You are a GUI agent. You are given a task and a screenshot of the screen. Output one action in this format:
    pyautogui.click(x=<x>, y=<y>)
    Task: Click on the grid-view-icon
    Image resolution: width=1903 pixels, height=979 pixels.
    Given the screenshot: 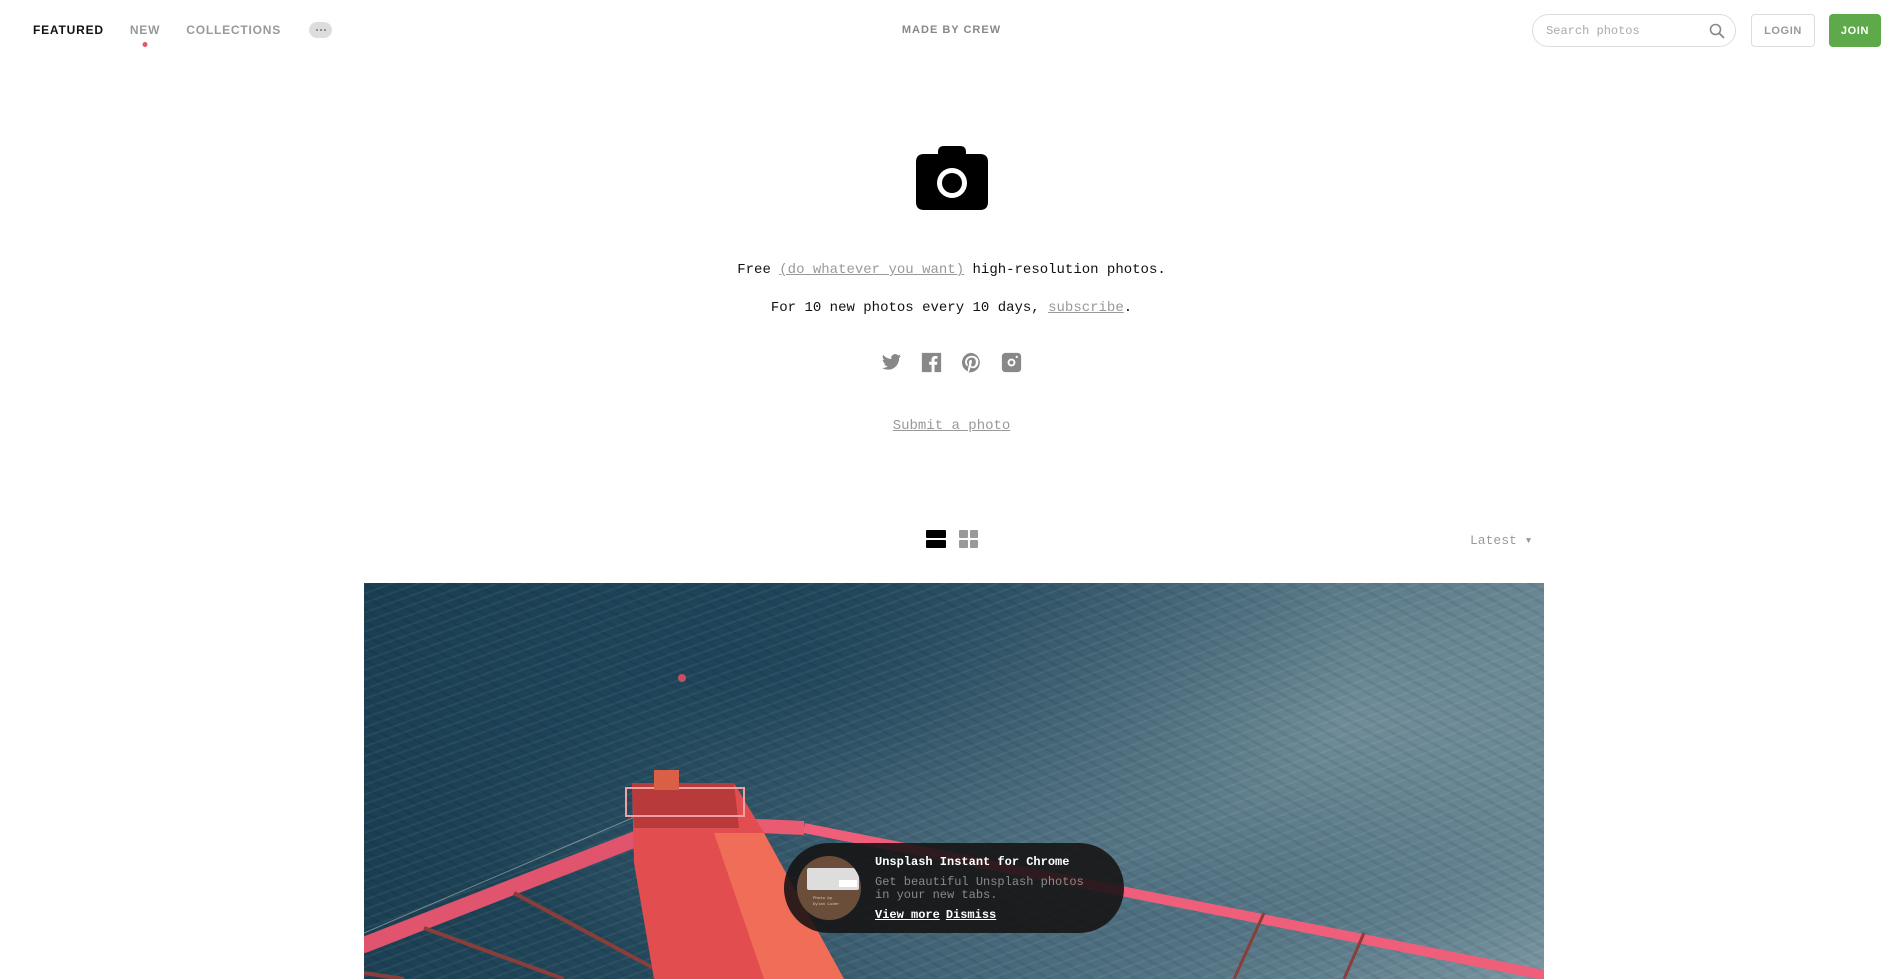 What is the action you would take?
    pyautogui.click(x=968, y=539)
    